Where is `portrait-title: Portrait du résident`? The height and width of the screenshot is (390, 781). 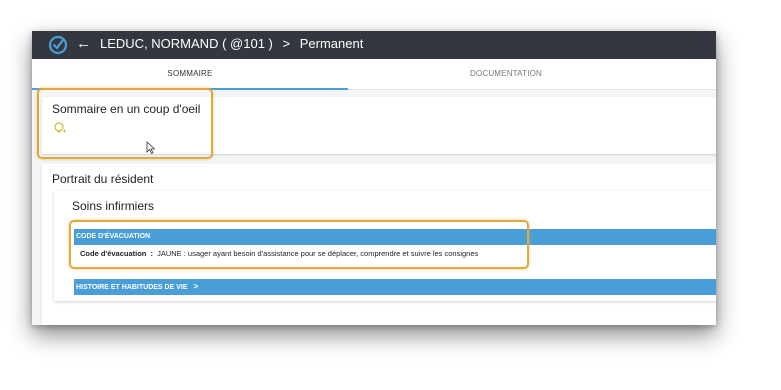
portrait-title: Portrait du résident is located at coordinates (103, 179).